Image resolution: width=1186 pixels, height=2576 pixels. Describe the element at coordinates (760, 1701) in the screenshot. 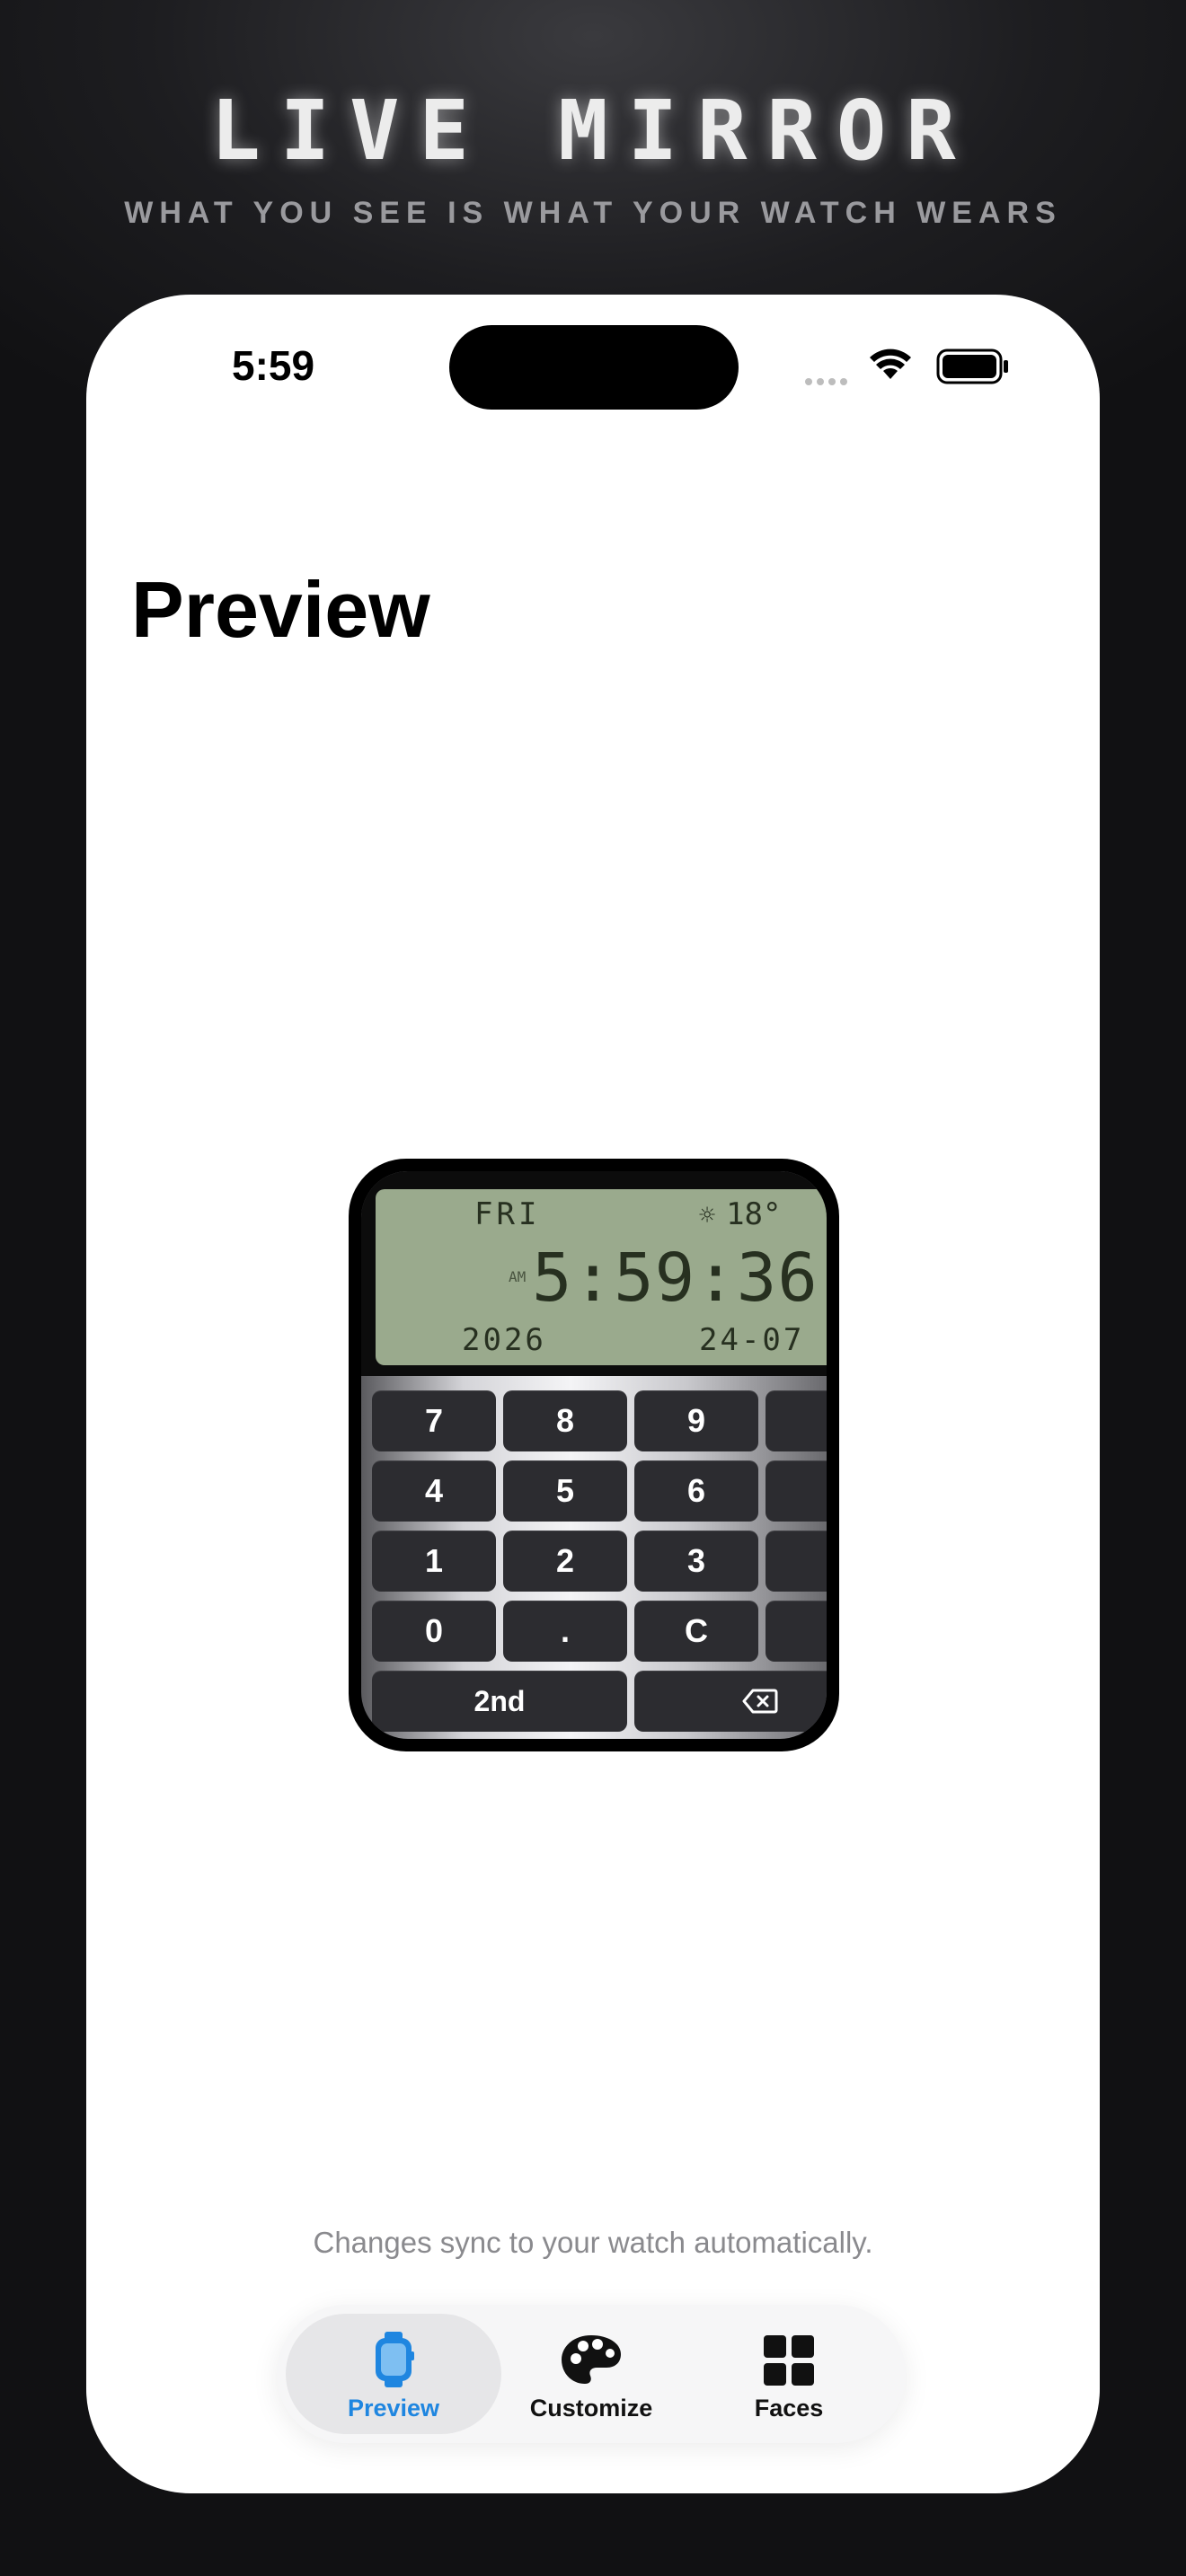

I see `backspace-icon` at that location.